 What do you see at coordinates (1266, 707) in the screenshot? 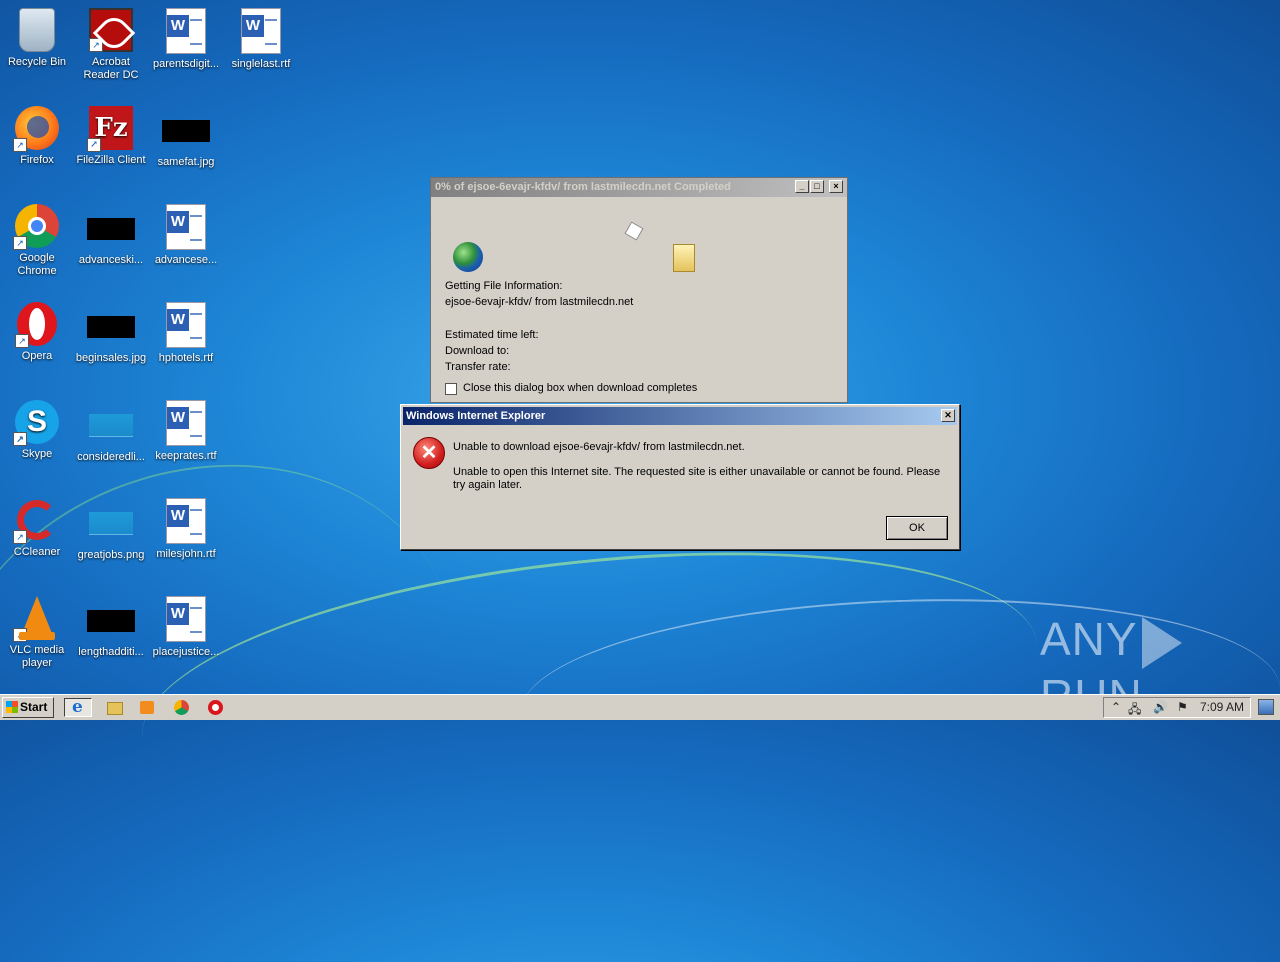
I see `show-desktop-button` at bounding box center [1266, 707].